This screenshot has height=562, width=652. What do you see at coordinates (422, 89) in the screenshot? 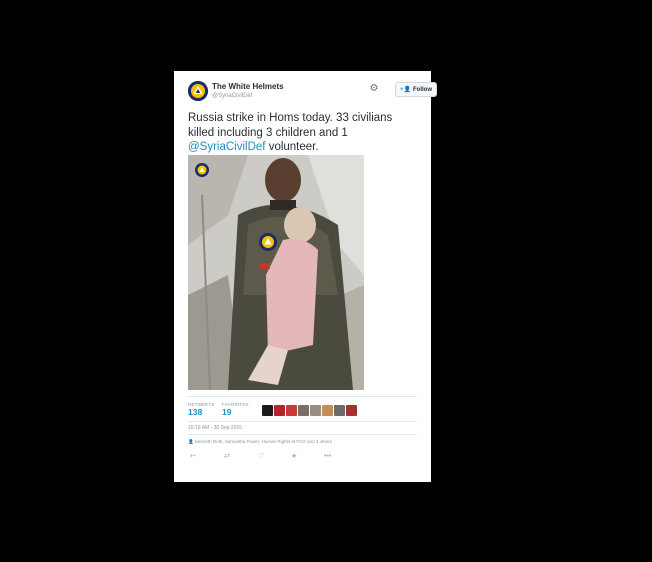
I see `follow-label: Follow` at bounding box center [422, 89].